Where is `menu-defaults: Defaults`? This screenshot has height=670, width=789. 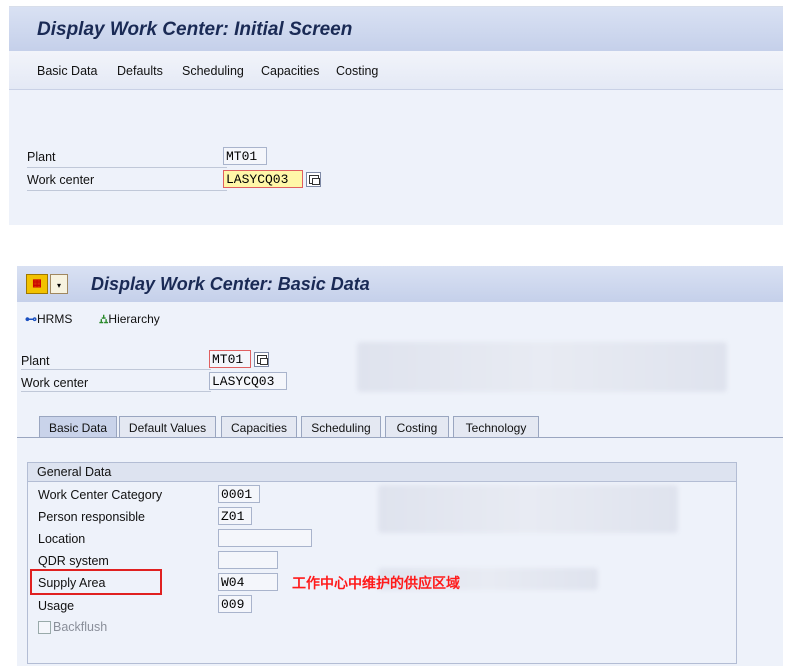 menu-defaults: Defaults is located at coordinates (140, 71).